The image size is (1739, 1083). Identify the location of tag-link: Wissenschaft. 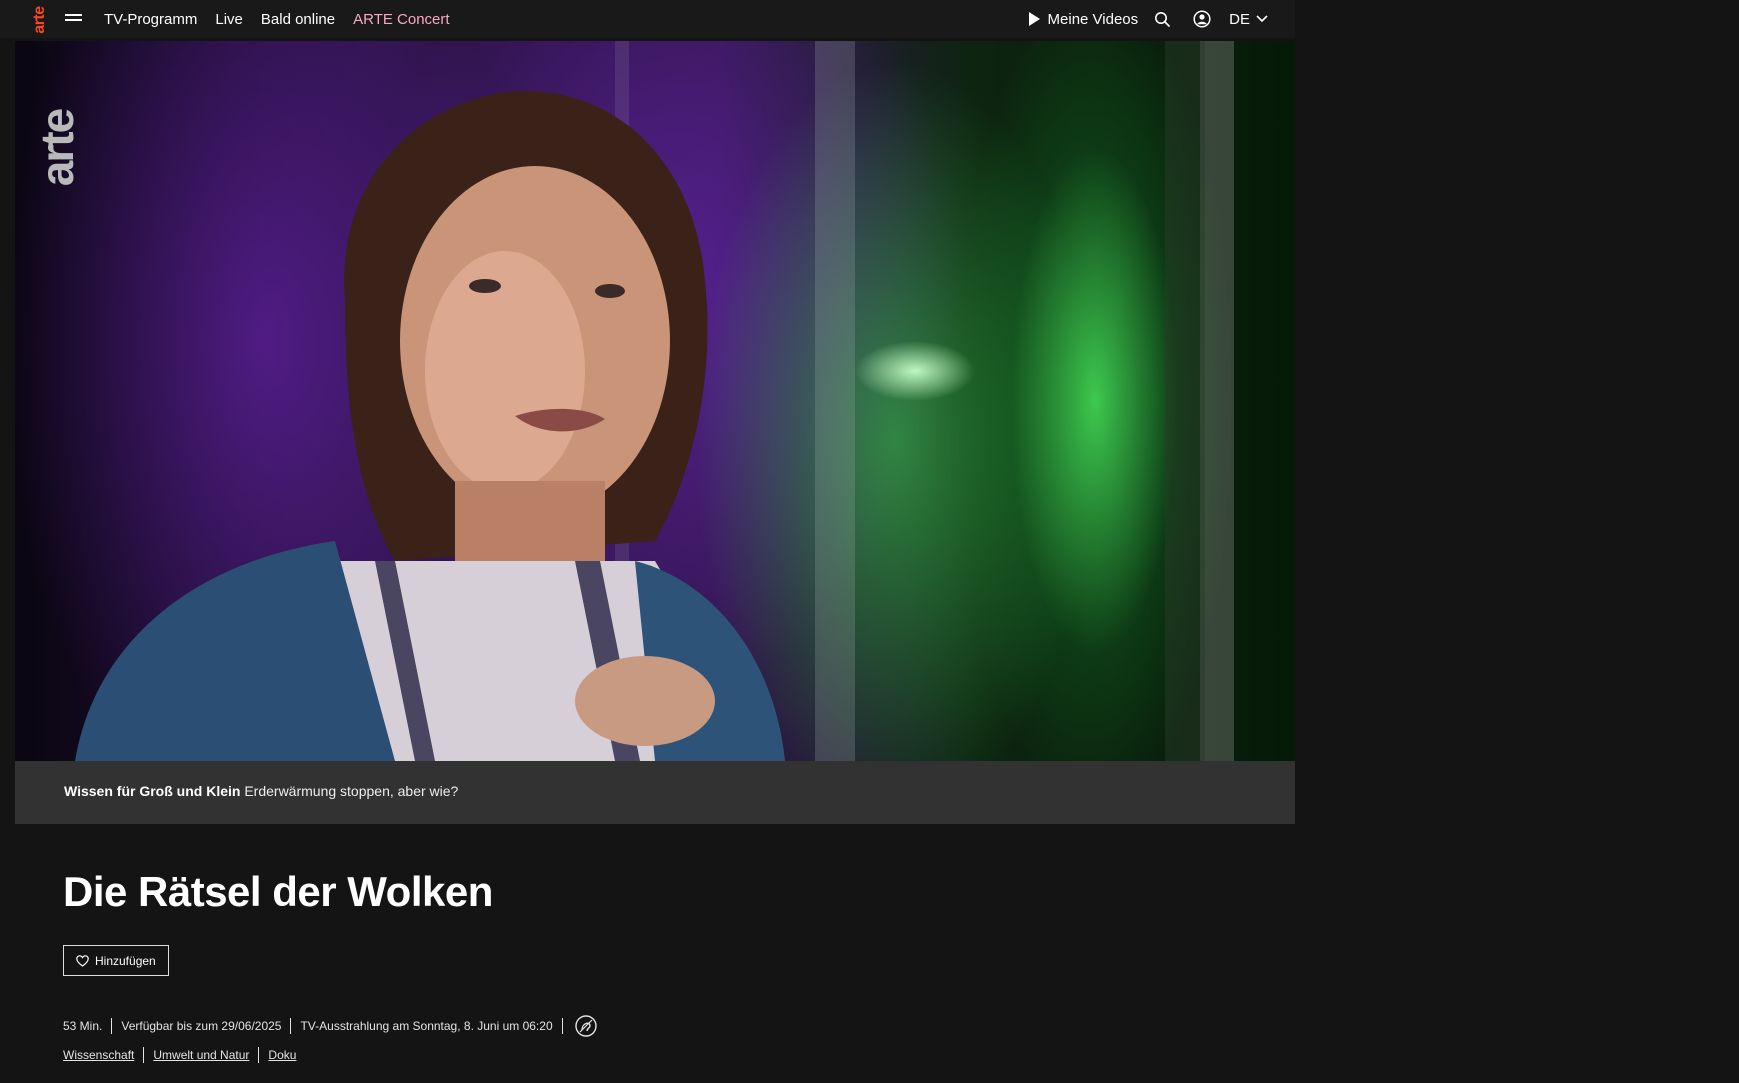
(98, 1055).